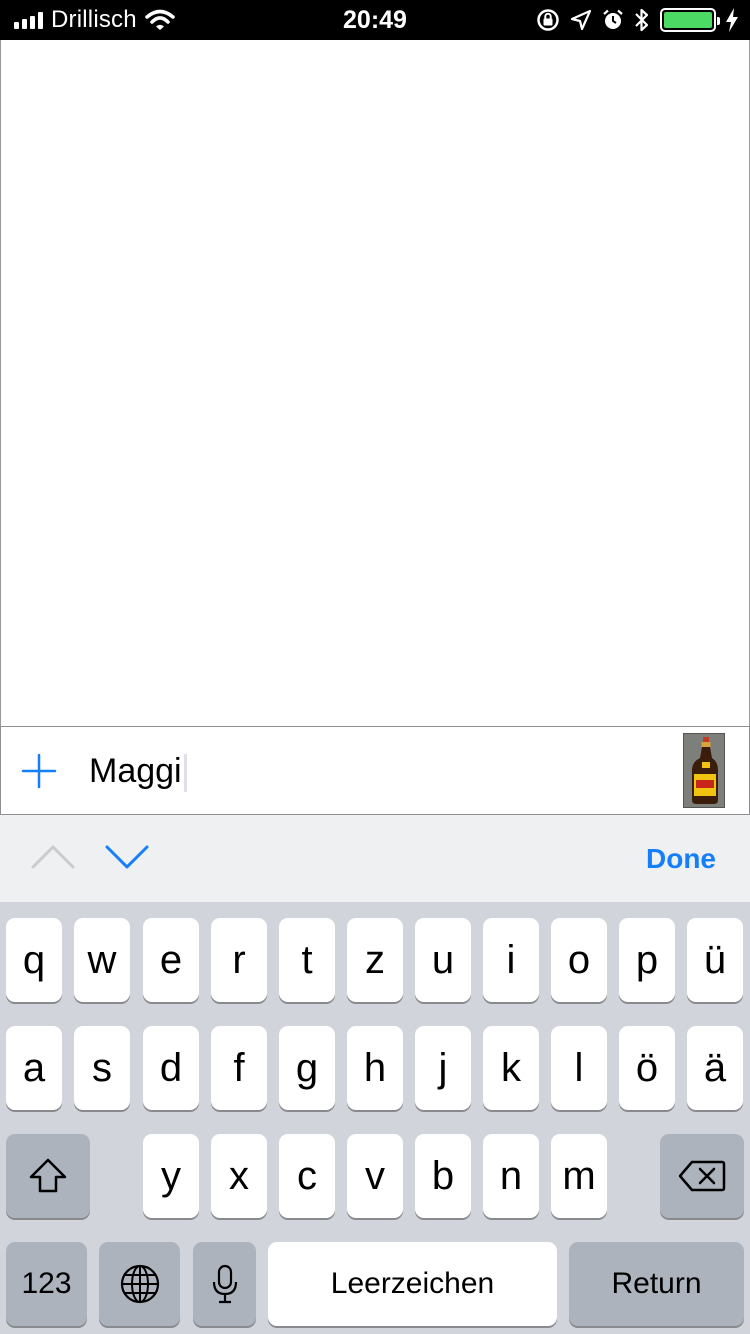 The width and height of the screenshot is (750, 1334). I want to click on bottle-illustration, so click(704, 770).